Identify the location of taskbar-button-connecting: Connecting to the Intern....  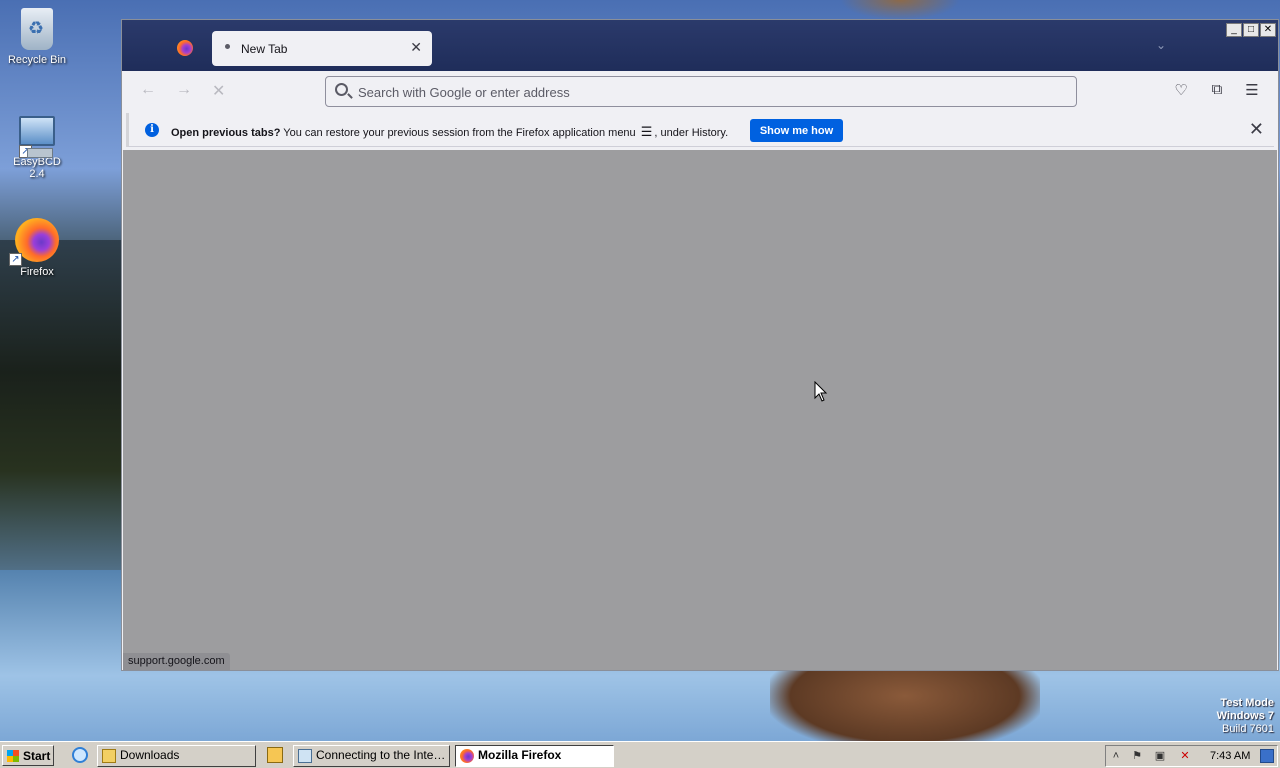
(371, 756).